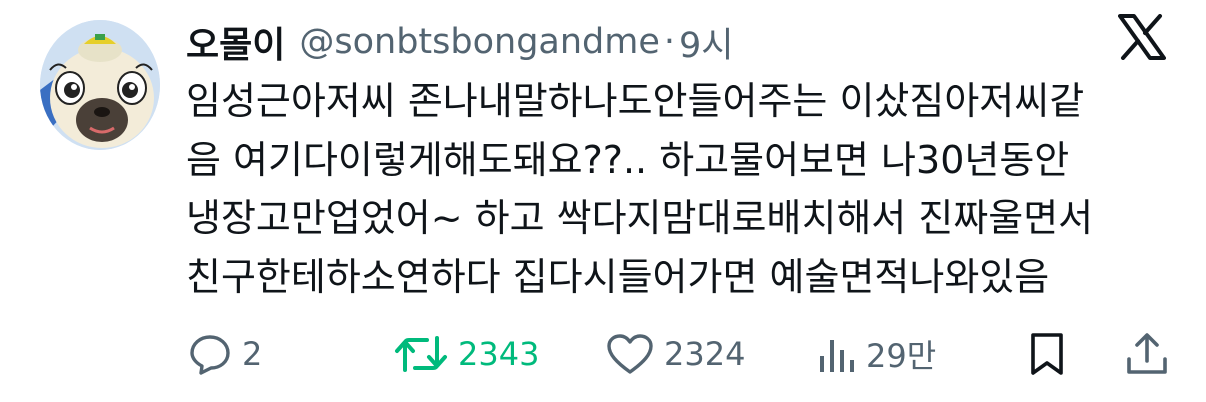  What do you see at coordinates (479, 42) in the screenshot?
I see `user-handle: @sonbtsbongandme` at bounding box center [479, 42].